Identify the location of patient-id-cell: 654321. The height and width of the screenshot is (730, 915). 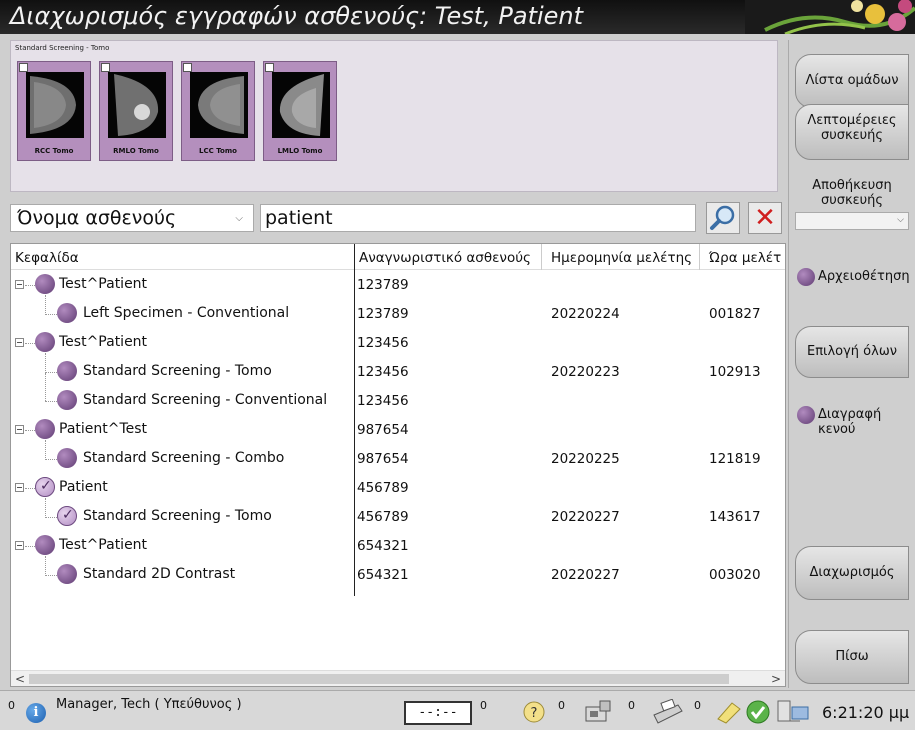
(383, 575).